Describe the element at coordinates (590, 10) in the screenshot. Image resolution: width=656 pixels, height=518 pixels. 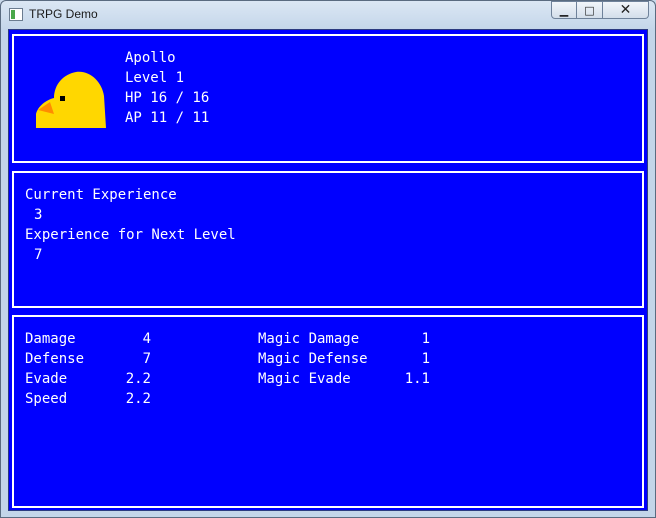
I see `maximize-button: □` at that location.